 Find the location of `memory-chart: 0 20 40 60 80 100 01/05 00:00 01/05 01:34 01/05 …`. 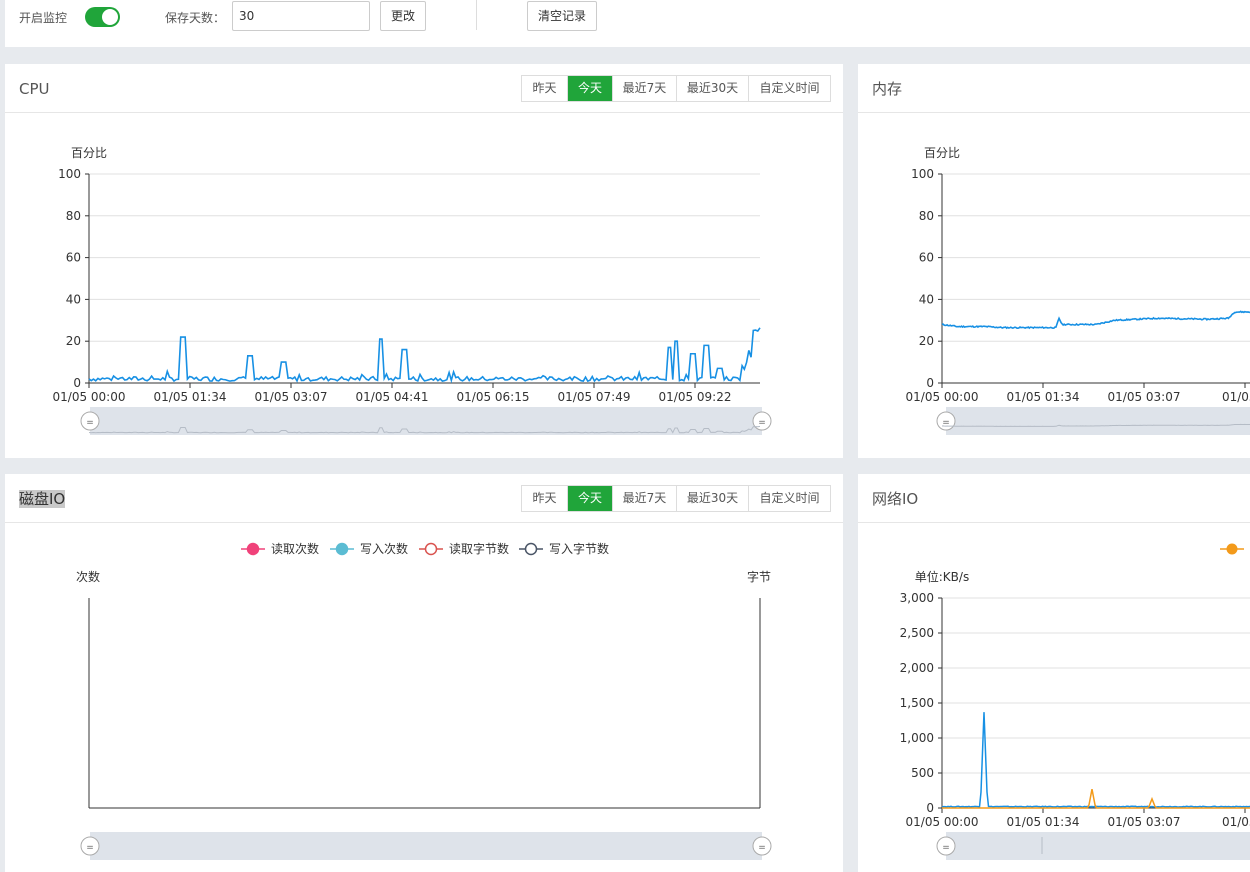

memory-chart: 0 20 40 60 80 100 01/05 00:00 01/05 01:34 01/05 … is located at coordinates (1078, 290).